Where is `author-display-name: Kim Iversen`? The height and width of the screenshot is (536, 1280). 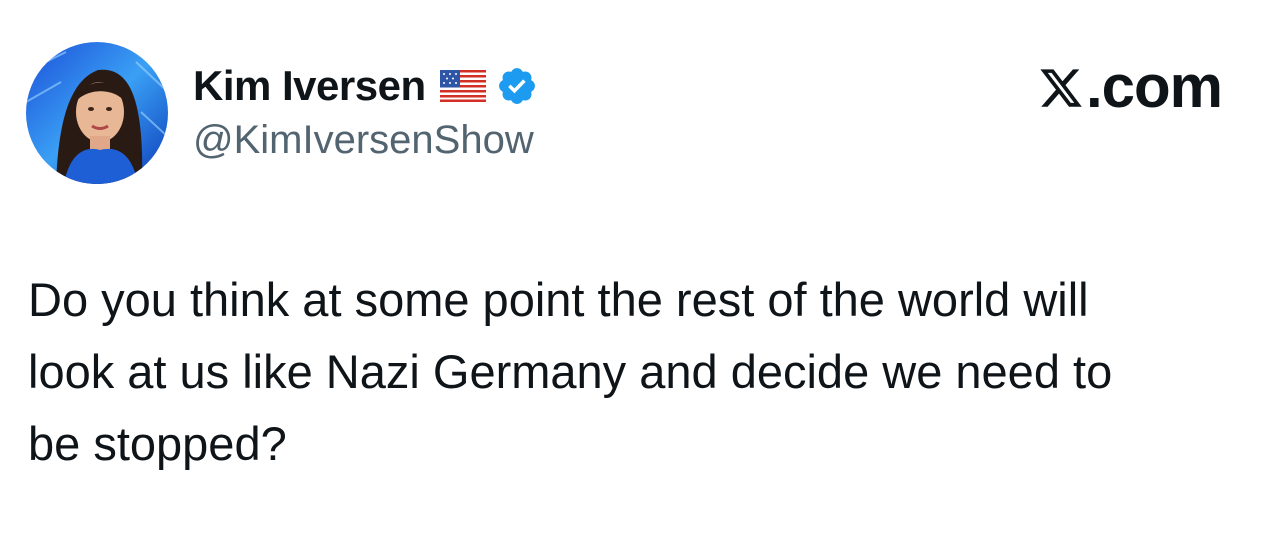 author-display-name: Kim Iversen is located at coordinates (309, 86).